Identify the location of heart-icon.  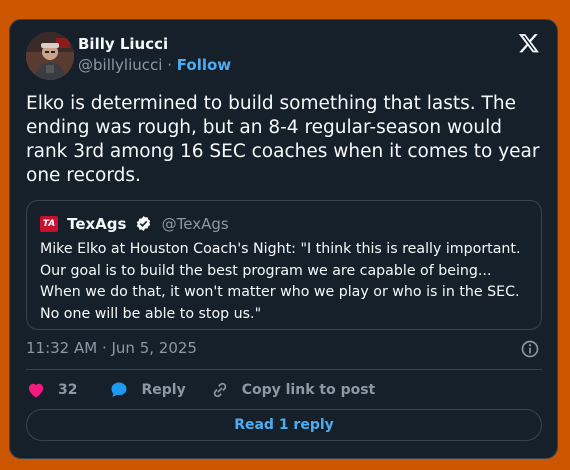
(36, 390).